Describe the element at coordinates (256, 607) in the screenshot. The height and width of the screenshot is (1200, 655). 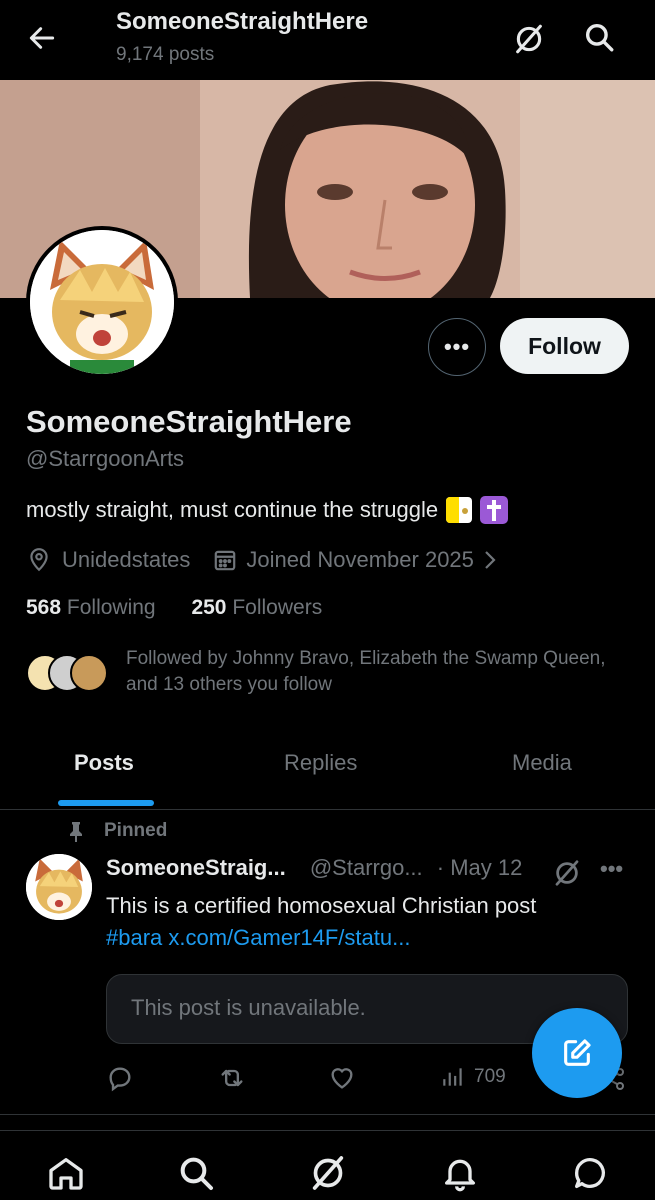
I see `followers-link: 250 Followers` at that location.